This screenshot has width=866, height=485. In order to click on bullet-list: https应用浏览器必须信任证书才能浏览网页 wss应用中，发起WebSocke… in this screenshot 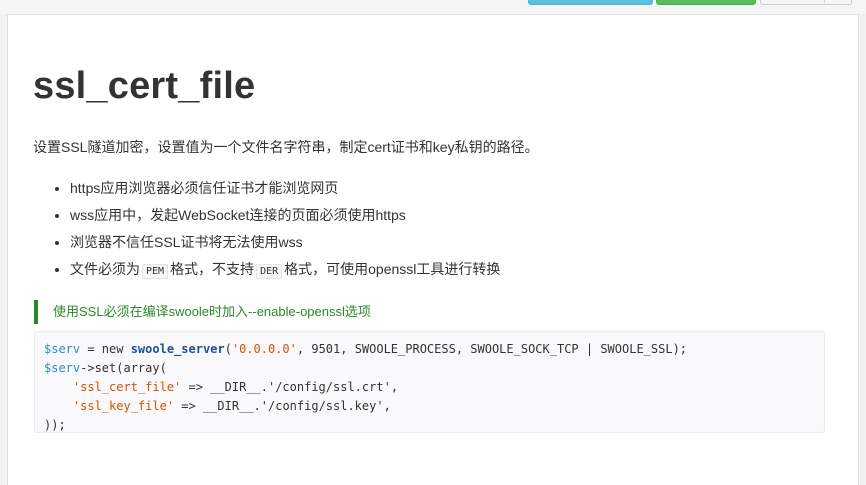, I will do `click(266, 229)`.